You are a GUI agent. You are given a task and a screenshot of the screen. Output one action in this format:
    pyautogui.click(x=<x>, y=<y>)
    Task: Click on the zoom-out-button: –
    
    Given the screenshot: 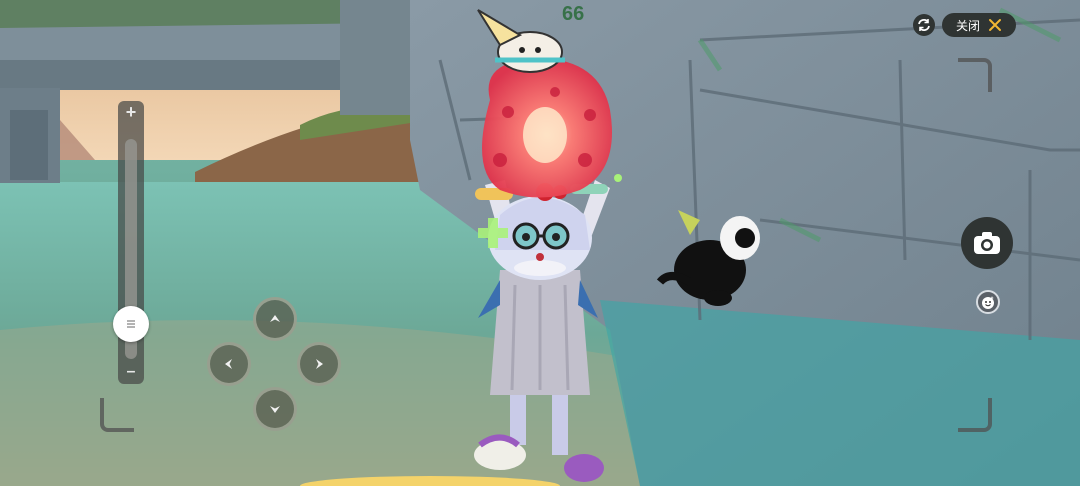 What is the action you would take?
    pyautogui.click(x=131, y=372)
    